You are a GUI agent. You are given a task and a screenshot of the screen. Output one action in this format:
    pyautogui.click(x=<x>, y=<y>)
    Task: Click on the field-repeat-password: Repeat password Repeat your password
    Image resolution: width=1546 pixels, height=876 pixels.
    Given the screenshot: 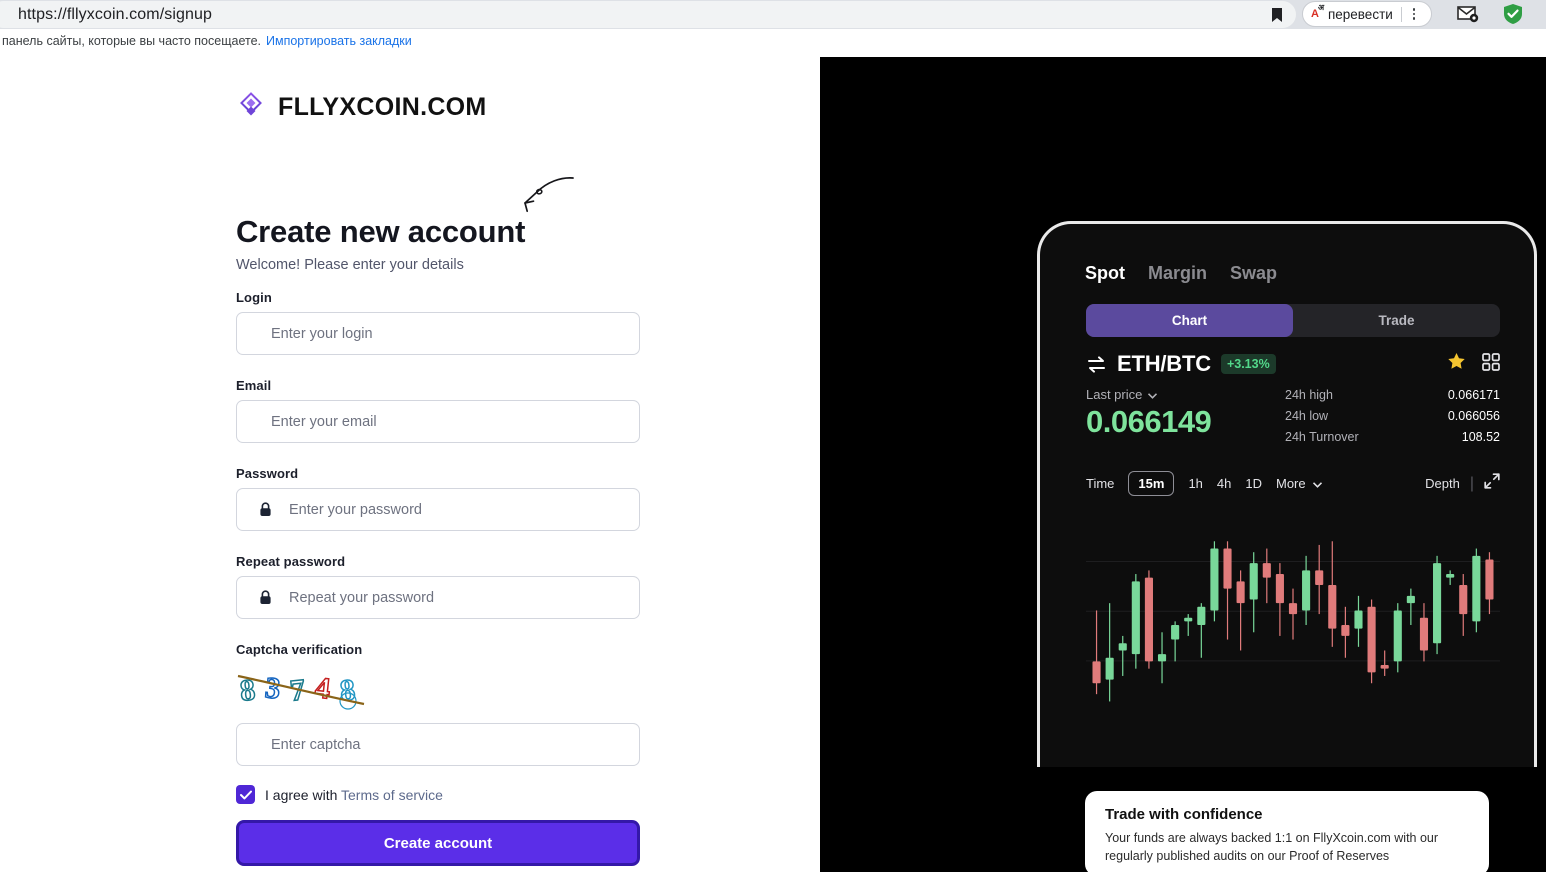 What is the action you would take?
    pyautogui.click(x=438, y=586)
    